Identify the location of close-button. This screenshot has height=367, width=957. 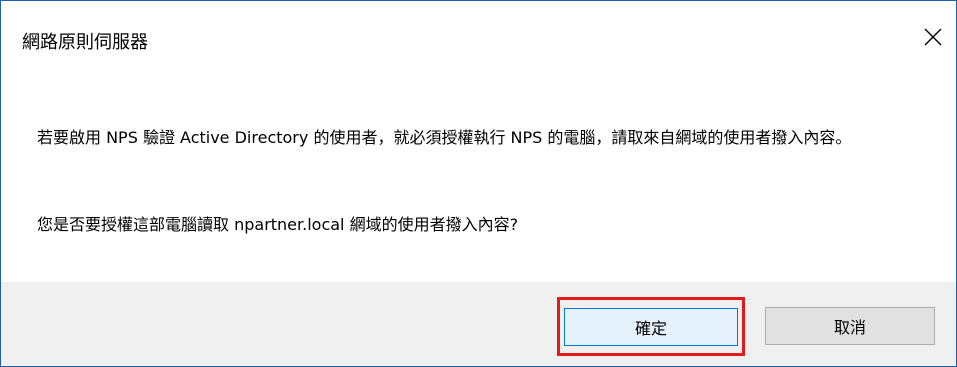
(933, 37).